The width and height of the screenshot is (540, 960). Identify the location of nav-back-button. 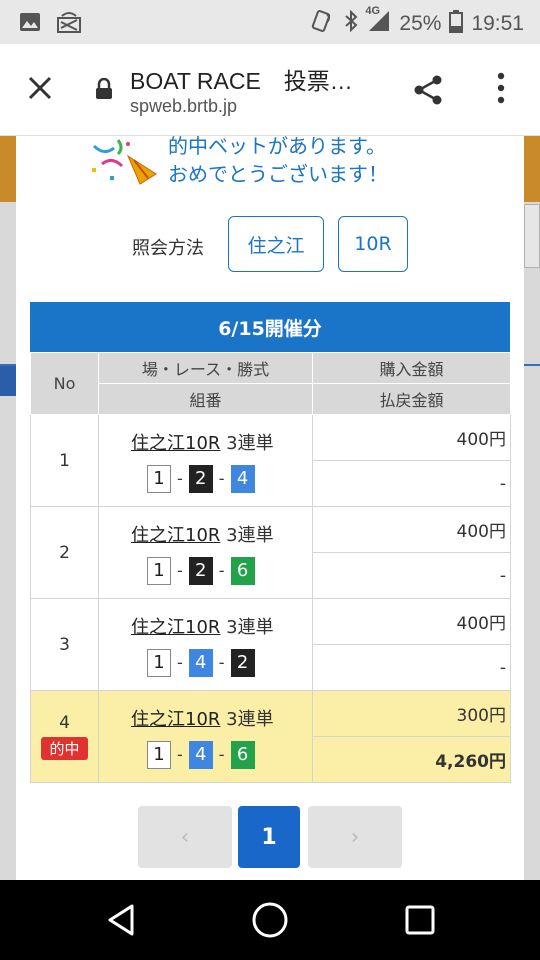
(121, 922).